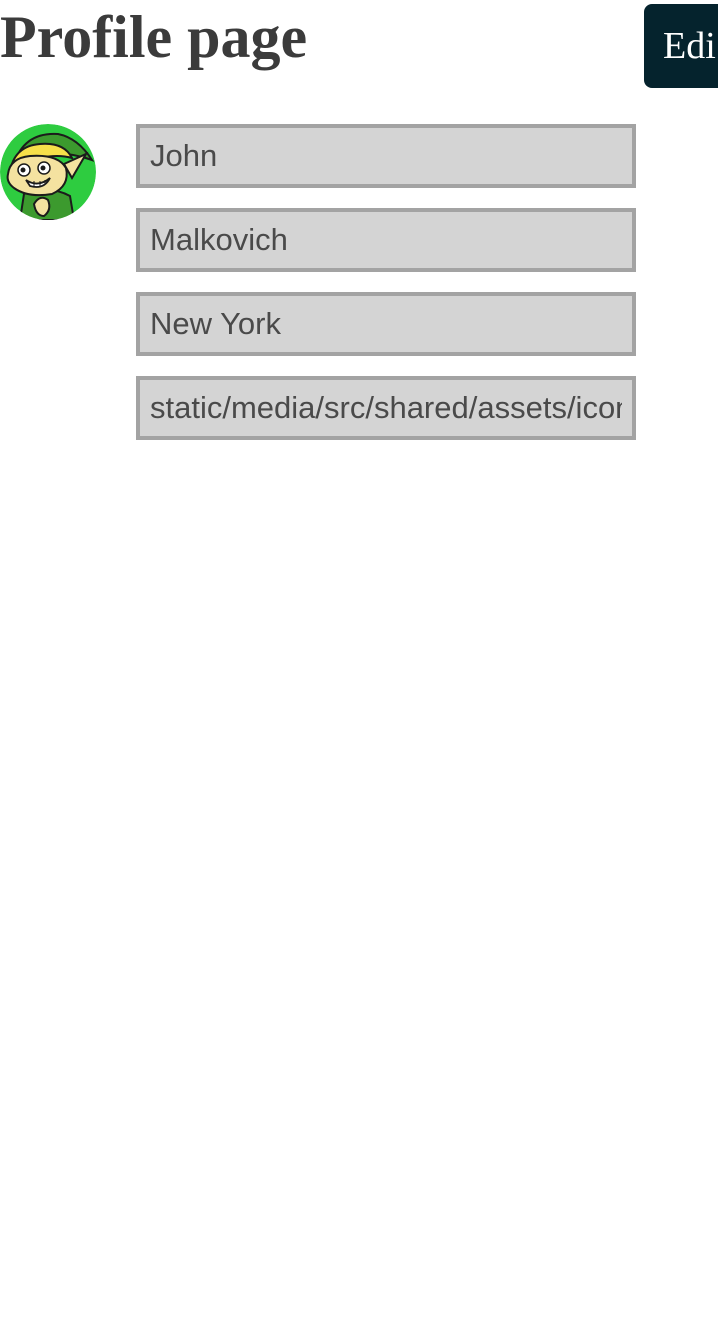  Describe the element at coordinates (386, 408) in the screenshot. I see `avatar-path-field` at that location.